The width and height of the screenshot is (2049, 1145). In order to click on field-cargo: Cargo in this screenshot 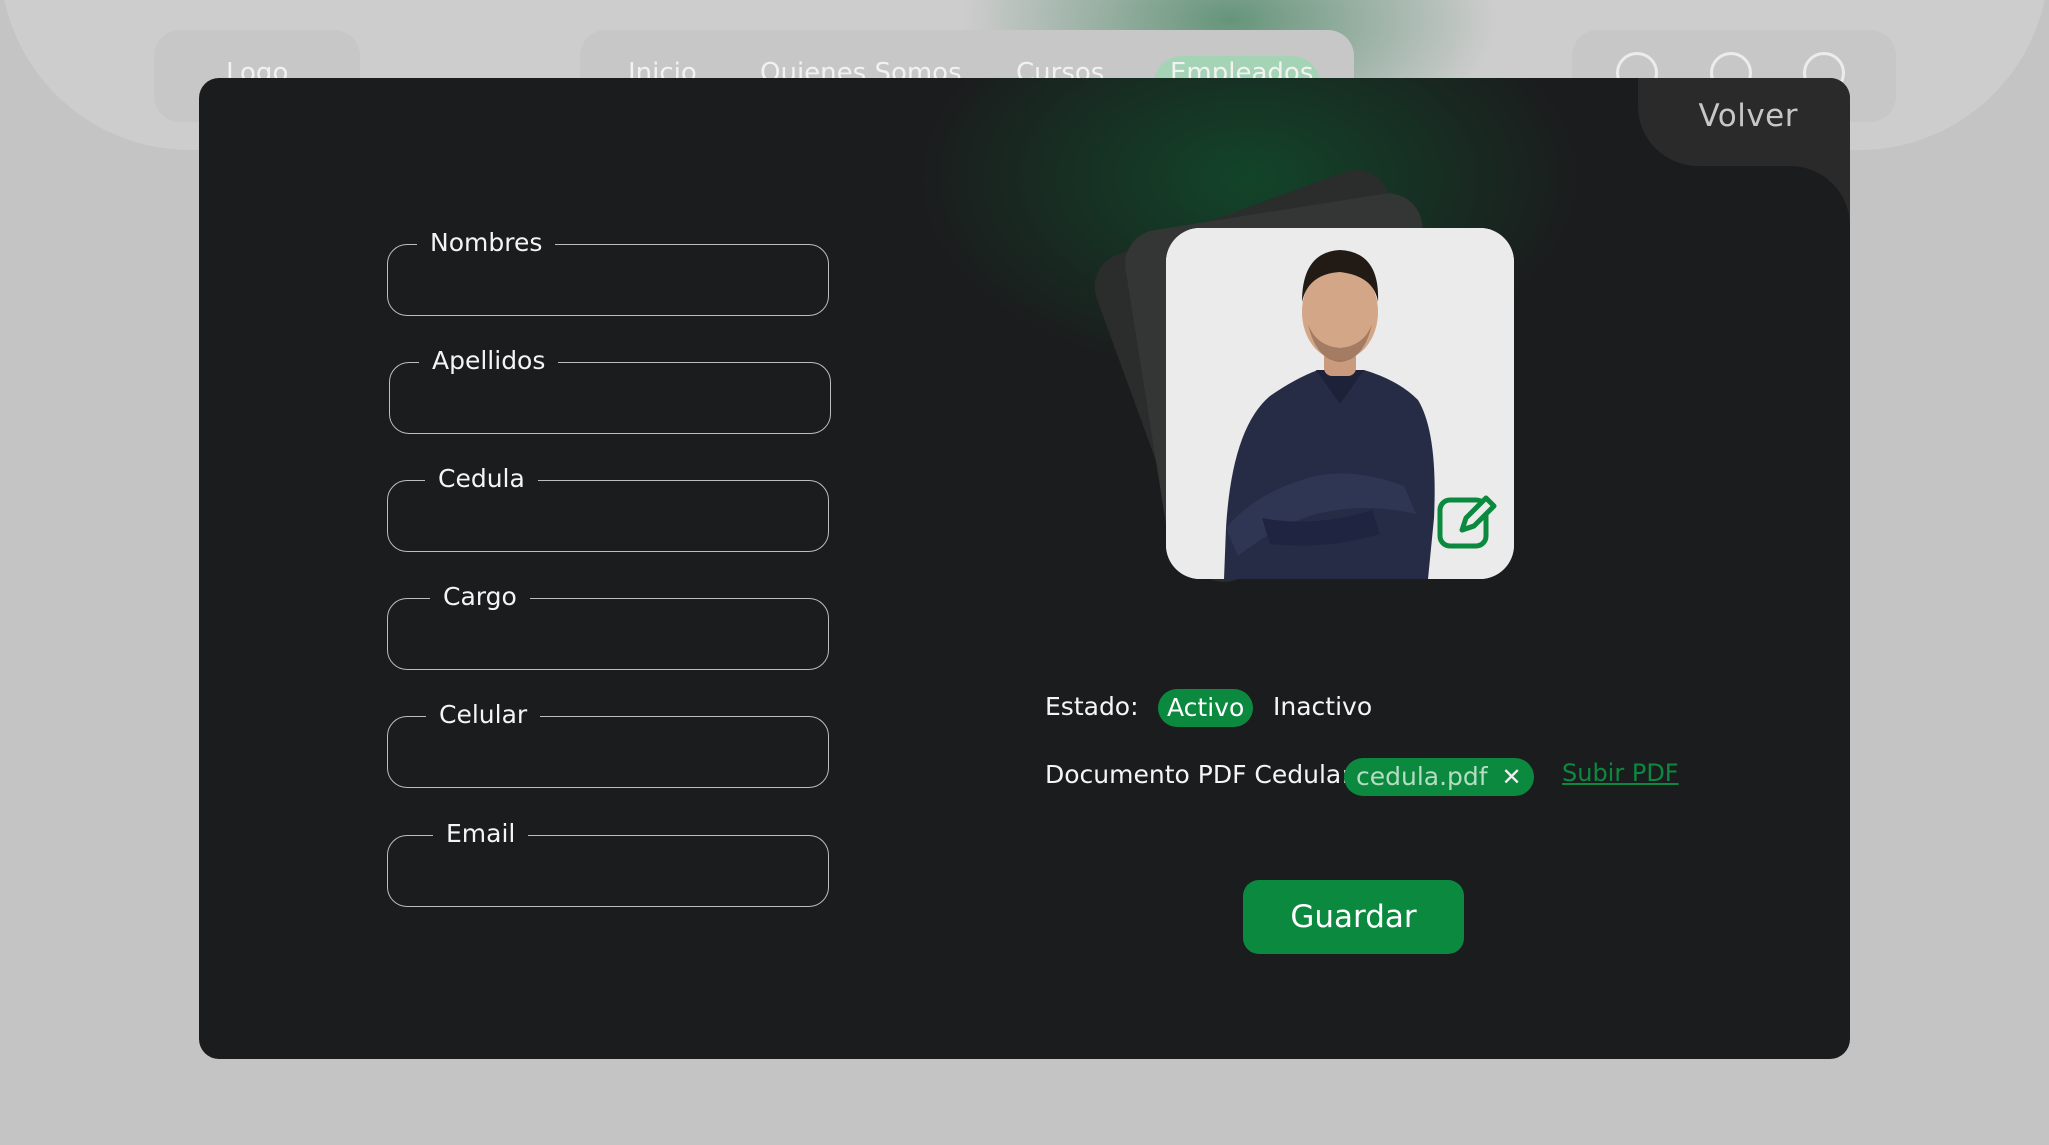, I will do `click(608, 625)`.